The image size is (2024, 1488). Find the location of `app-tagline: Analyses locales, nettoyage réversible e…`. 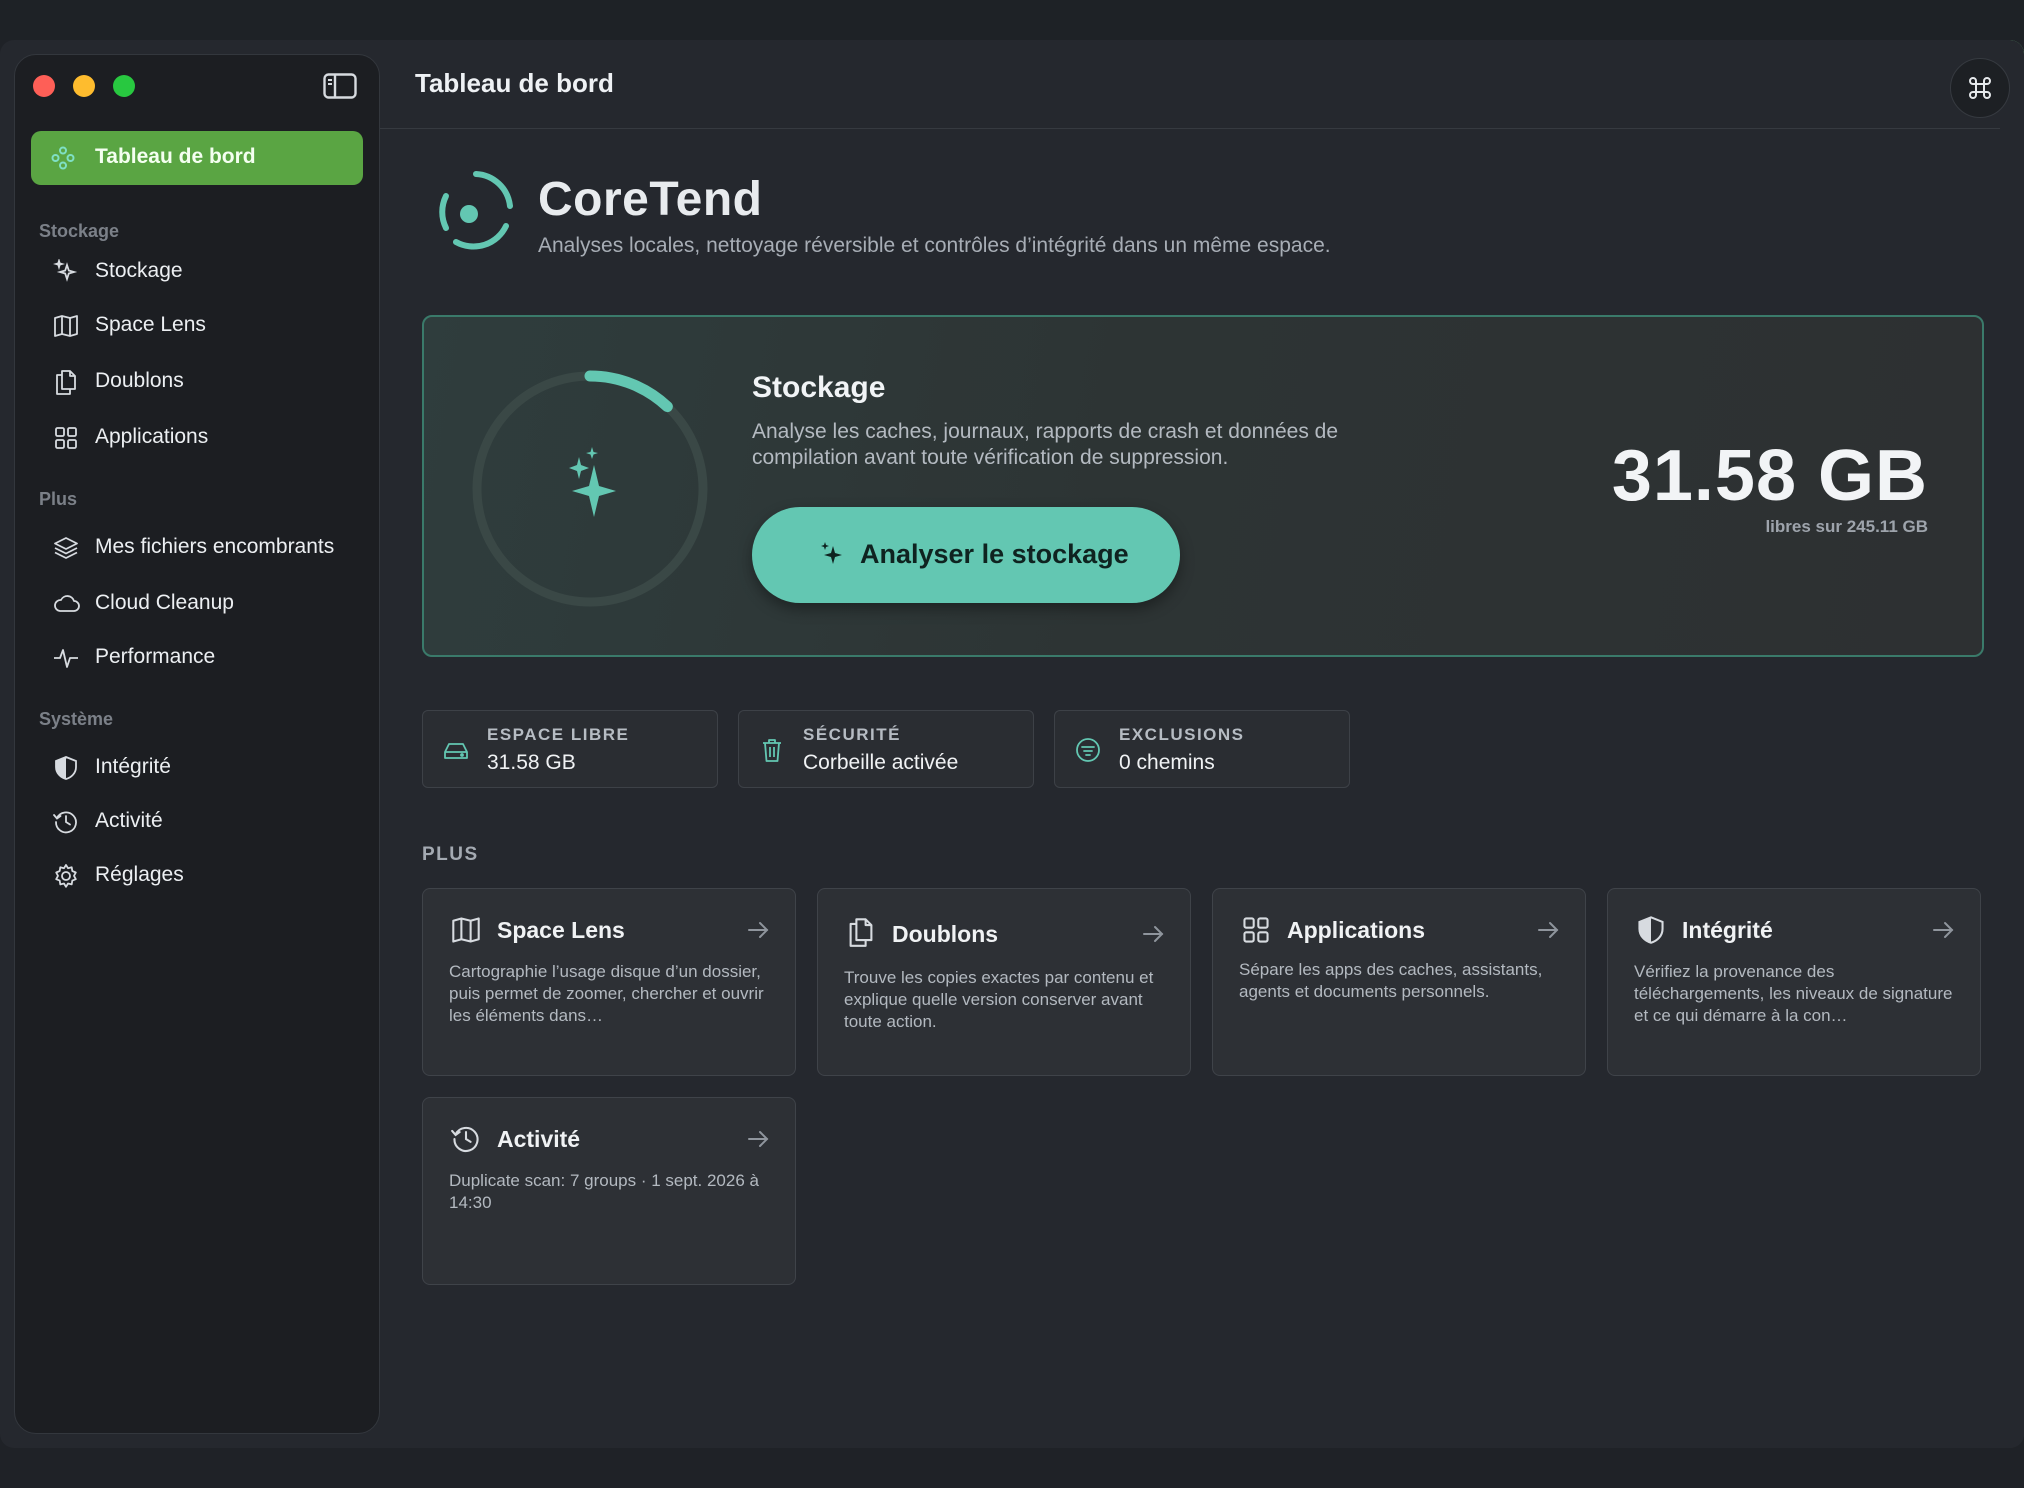

app-tagline: Analyses locales, nettoyage réversible e… is located at coordinates (934, 245).